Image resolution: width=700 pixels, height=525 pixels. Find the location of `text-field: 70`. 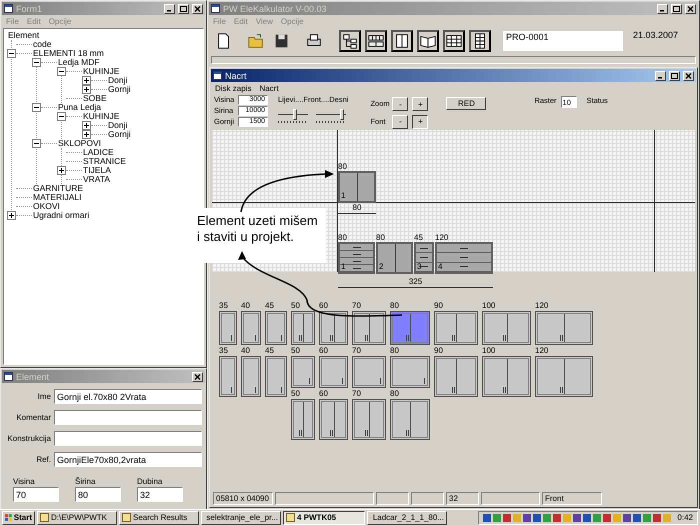

text-field: 70 is located at coordinates (36, 494).